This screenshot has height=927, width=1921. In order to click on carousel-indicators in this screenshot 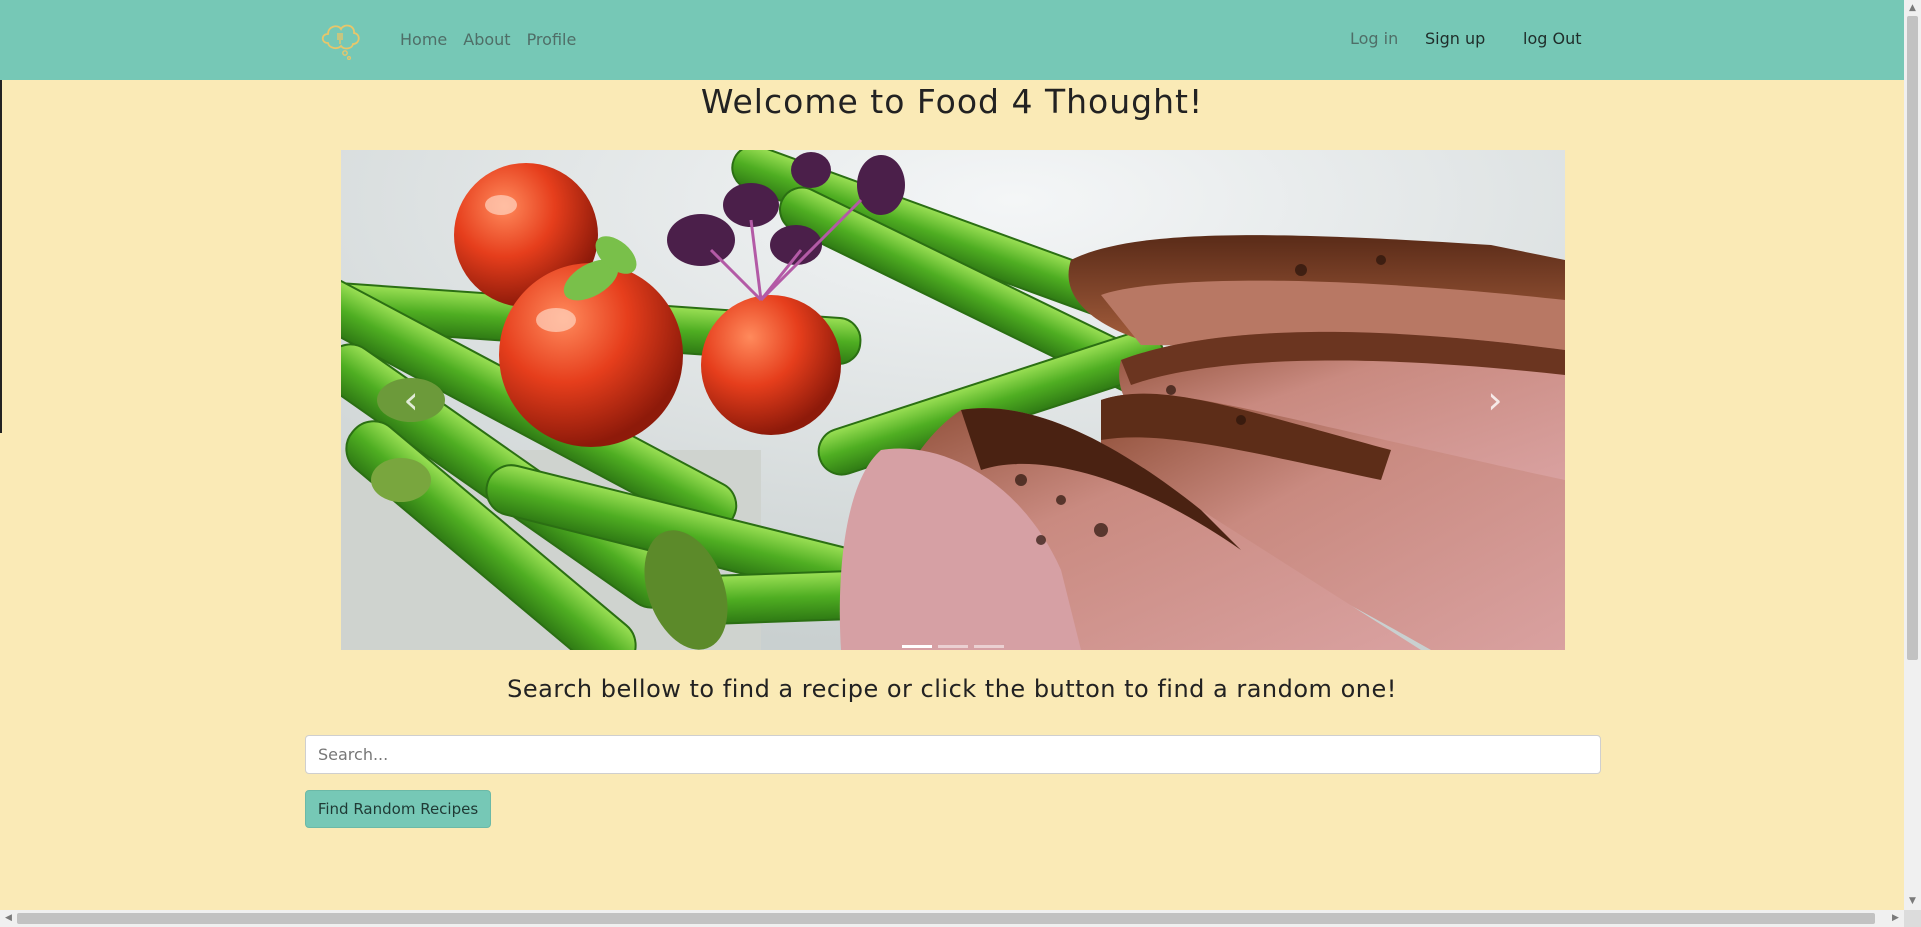, I will do `click(953, 646)`.